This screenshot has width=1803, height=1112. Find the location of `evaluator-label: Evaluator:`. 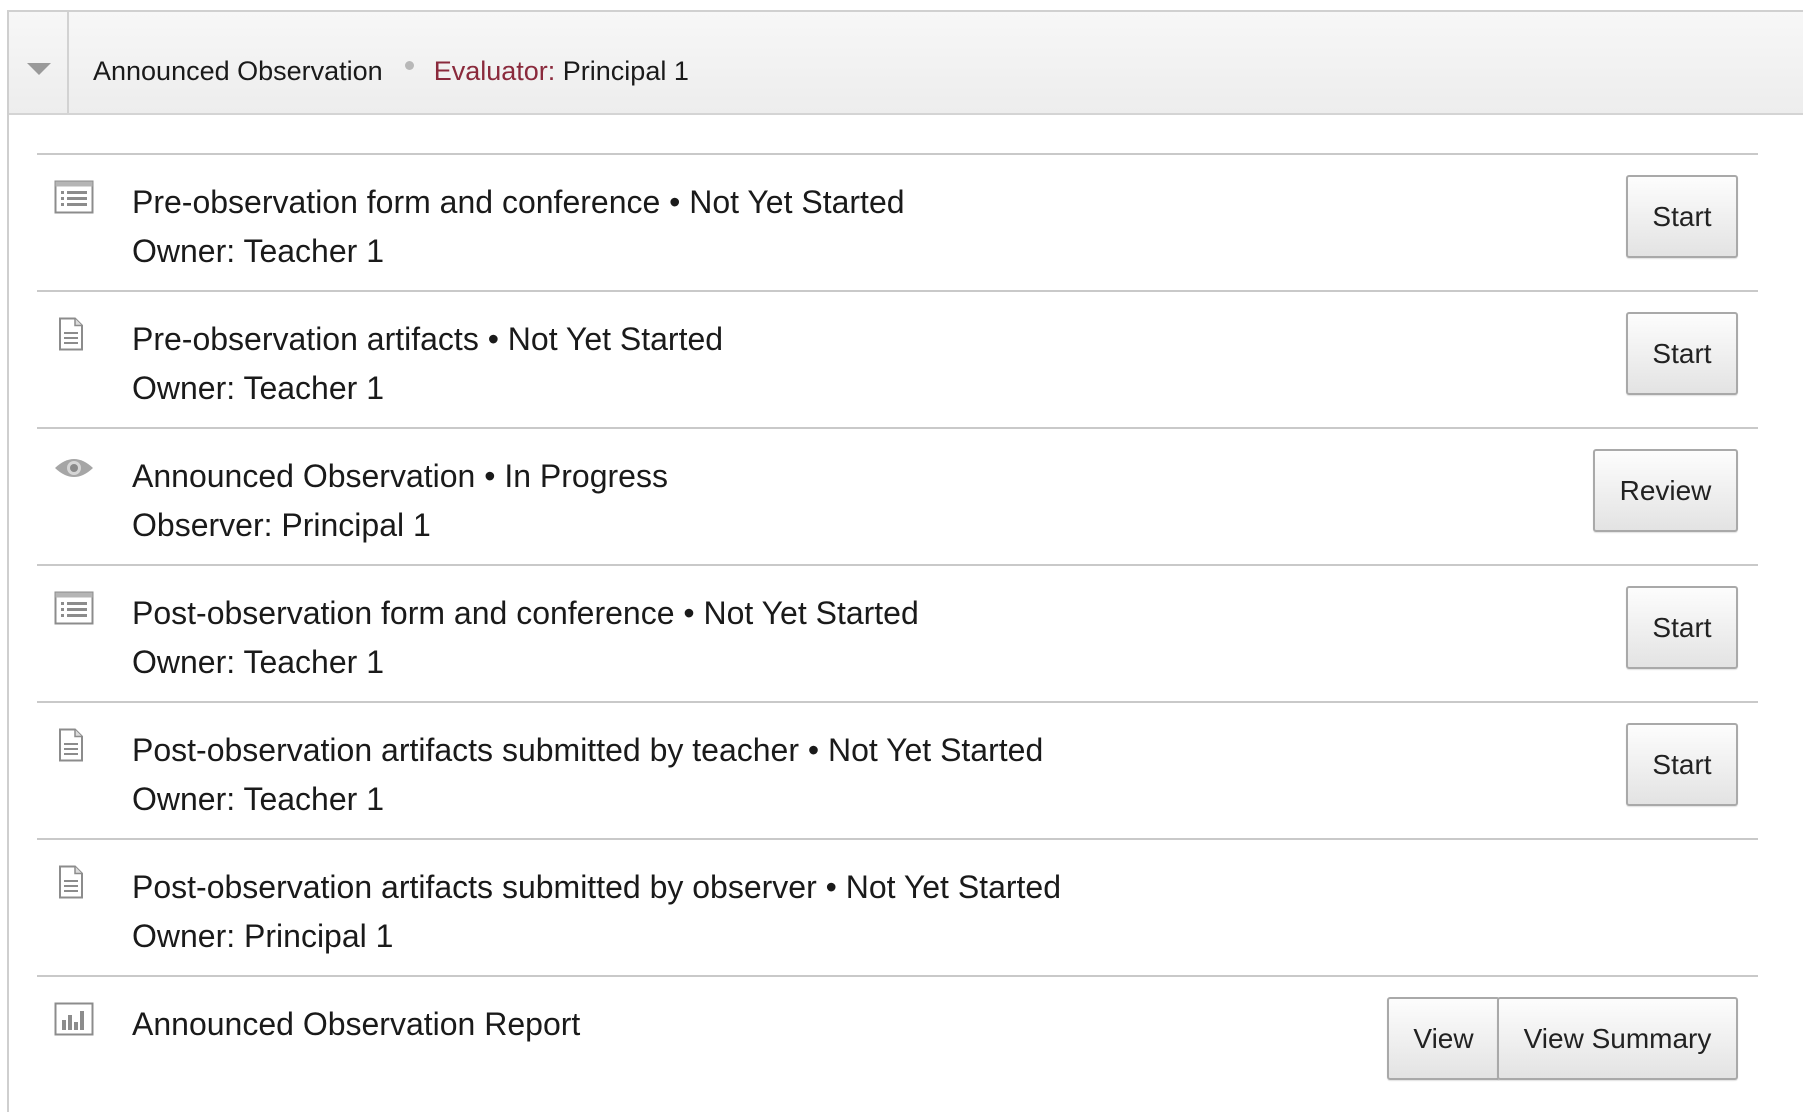

evaluator-label: Evaluator: is located at coordinates (494, 71).